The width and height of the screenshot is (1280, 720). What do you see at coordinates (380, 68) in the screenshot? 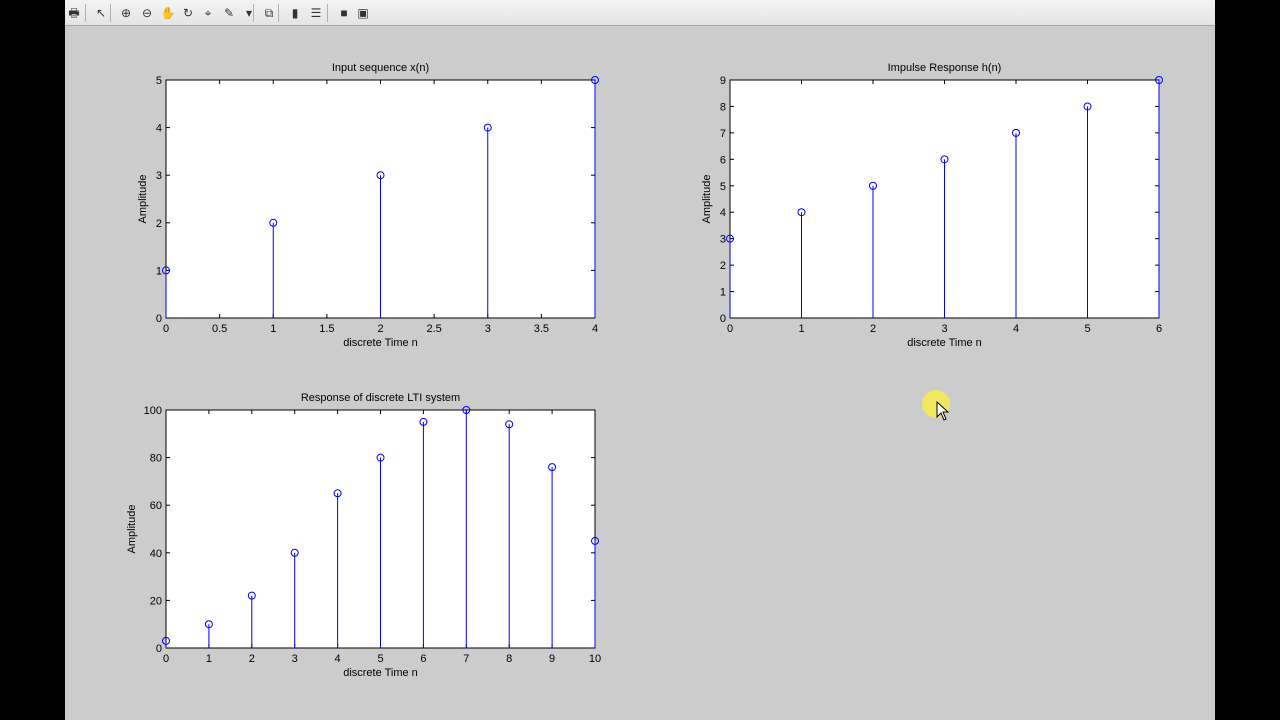
I see `chart-title: Input sequence x(n)` at bounding box center [380, 68].